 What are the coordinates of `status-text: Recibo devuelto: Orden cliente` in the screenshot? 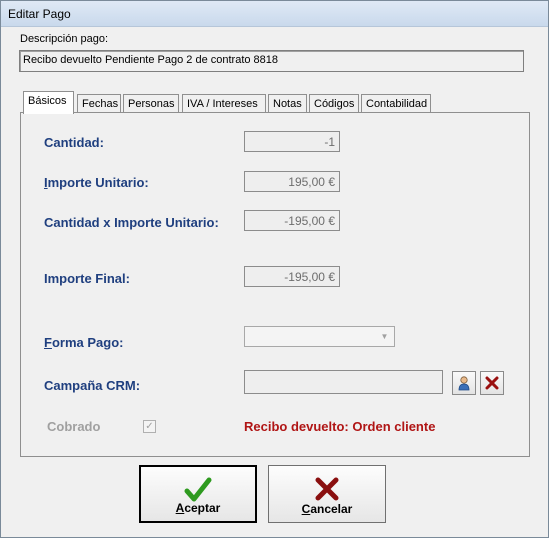 It's located at (340, 426).